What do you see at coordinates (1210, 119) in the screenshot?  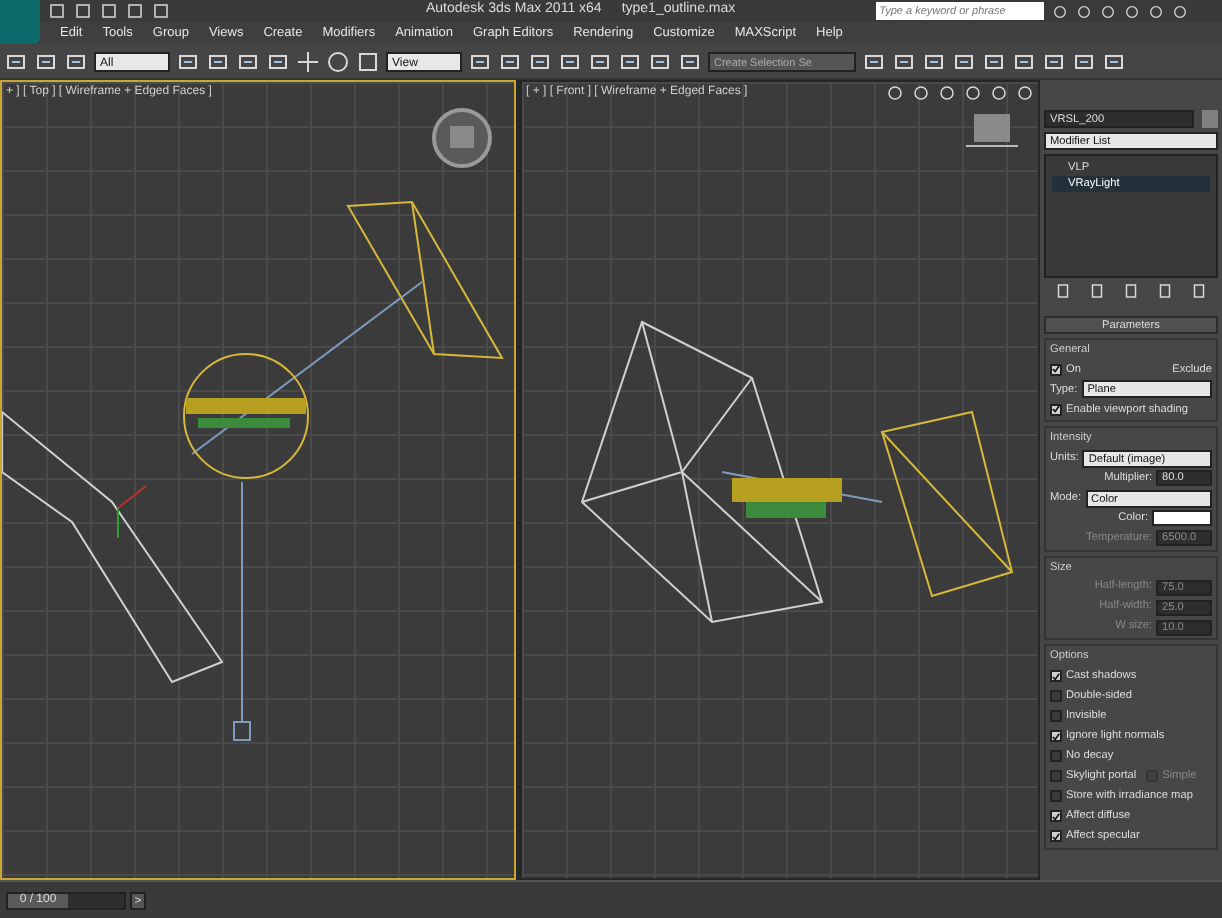 I see `object-color-swatch` at bounding box center [1210, 119].